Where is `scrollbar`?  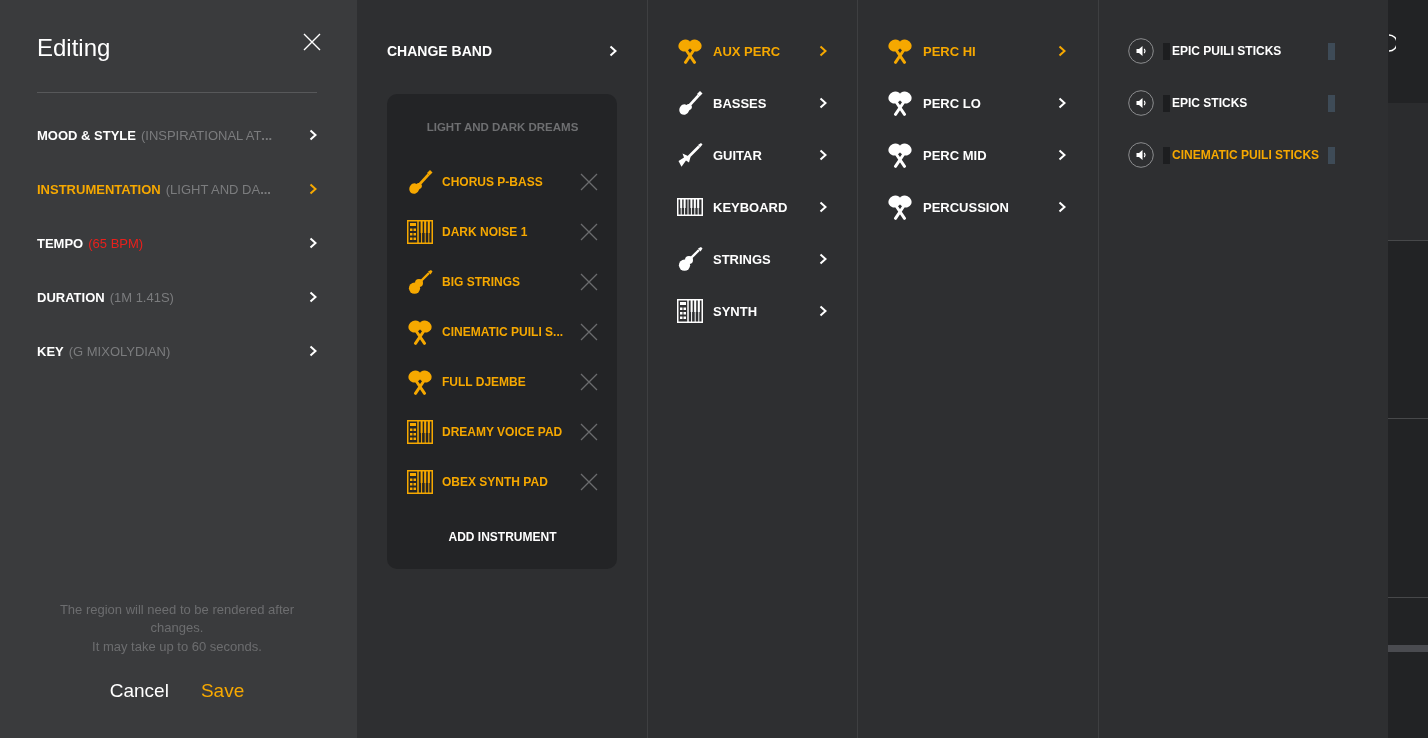
scrollbar is located at coordinates (1408, 648).